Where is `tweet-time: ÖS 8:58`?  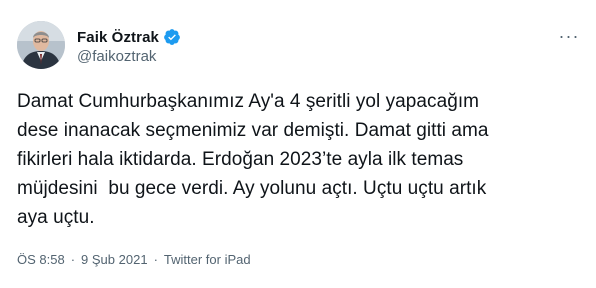
tweet-time: ÖS 8:58 is located at coordinates (41, 259).